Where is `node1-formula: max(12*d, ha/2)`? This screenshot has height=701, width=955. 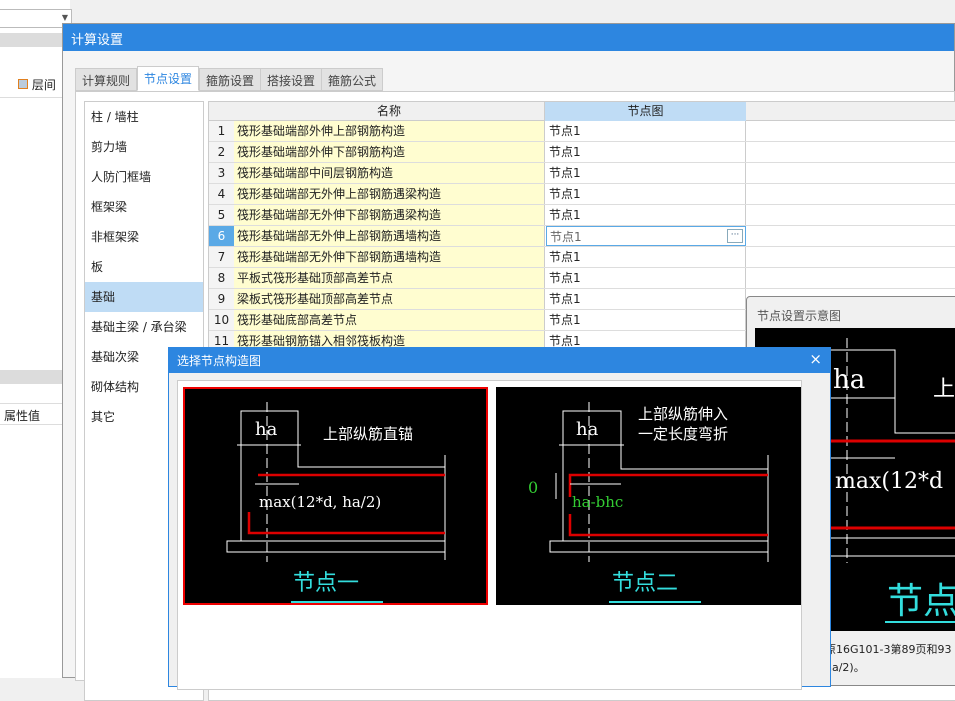
node1-formula: max(12*d, ha/2) is located at coordinates (320, 502).